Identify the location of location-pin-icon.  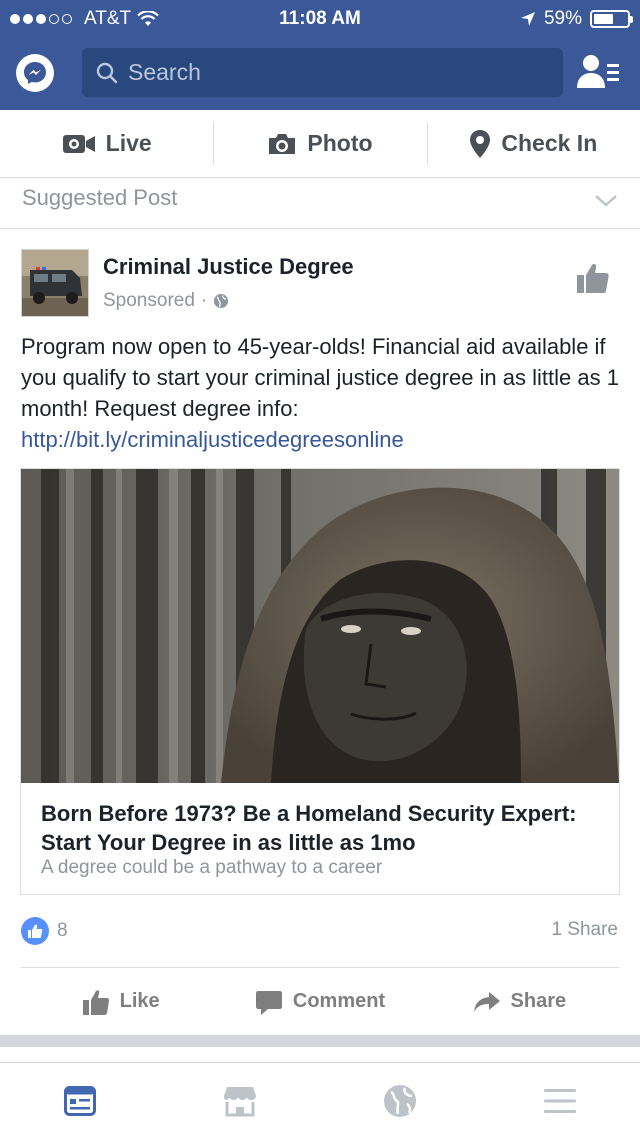
(480, 143).